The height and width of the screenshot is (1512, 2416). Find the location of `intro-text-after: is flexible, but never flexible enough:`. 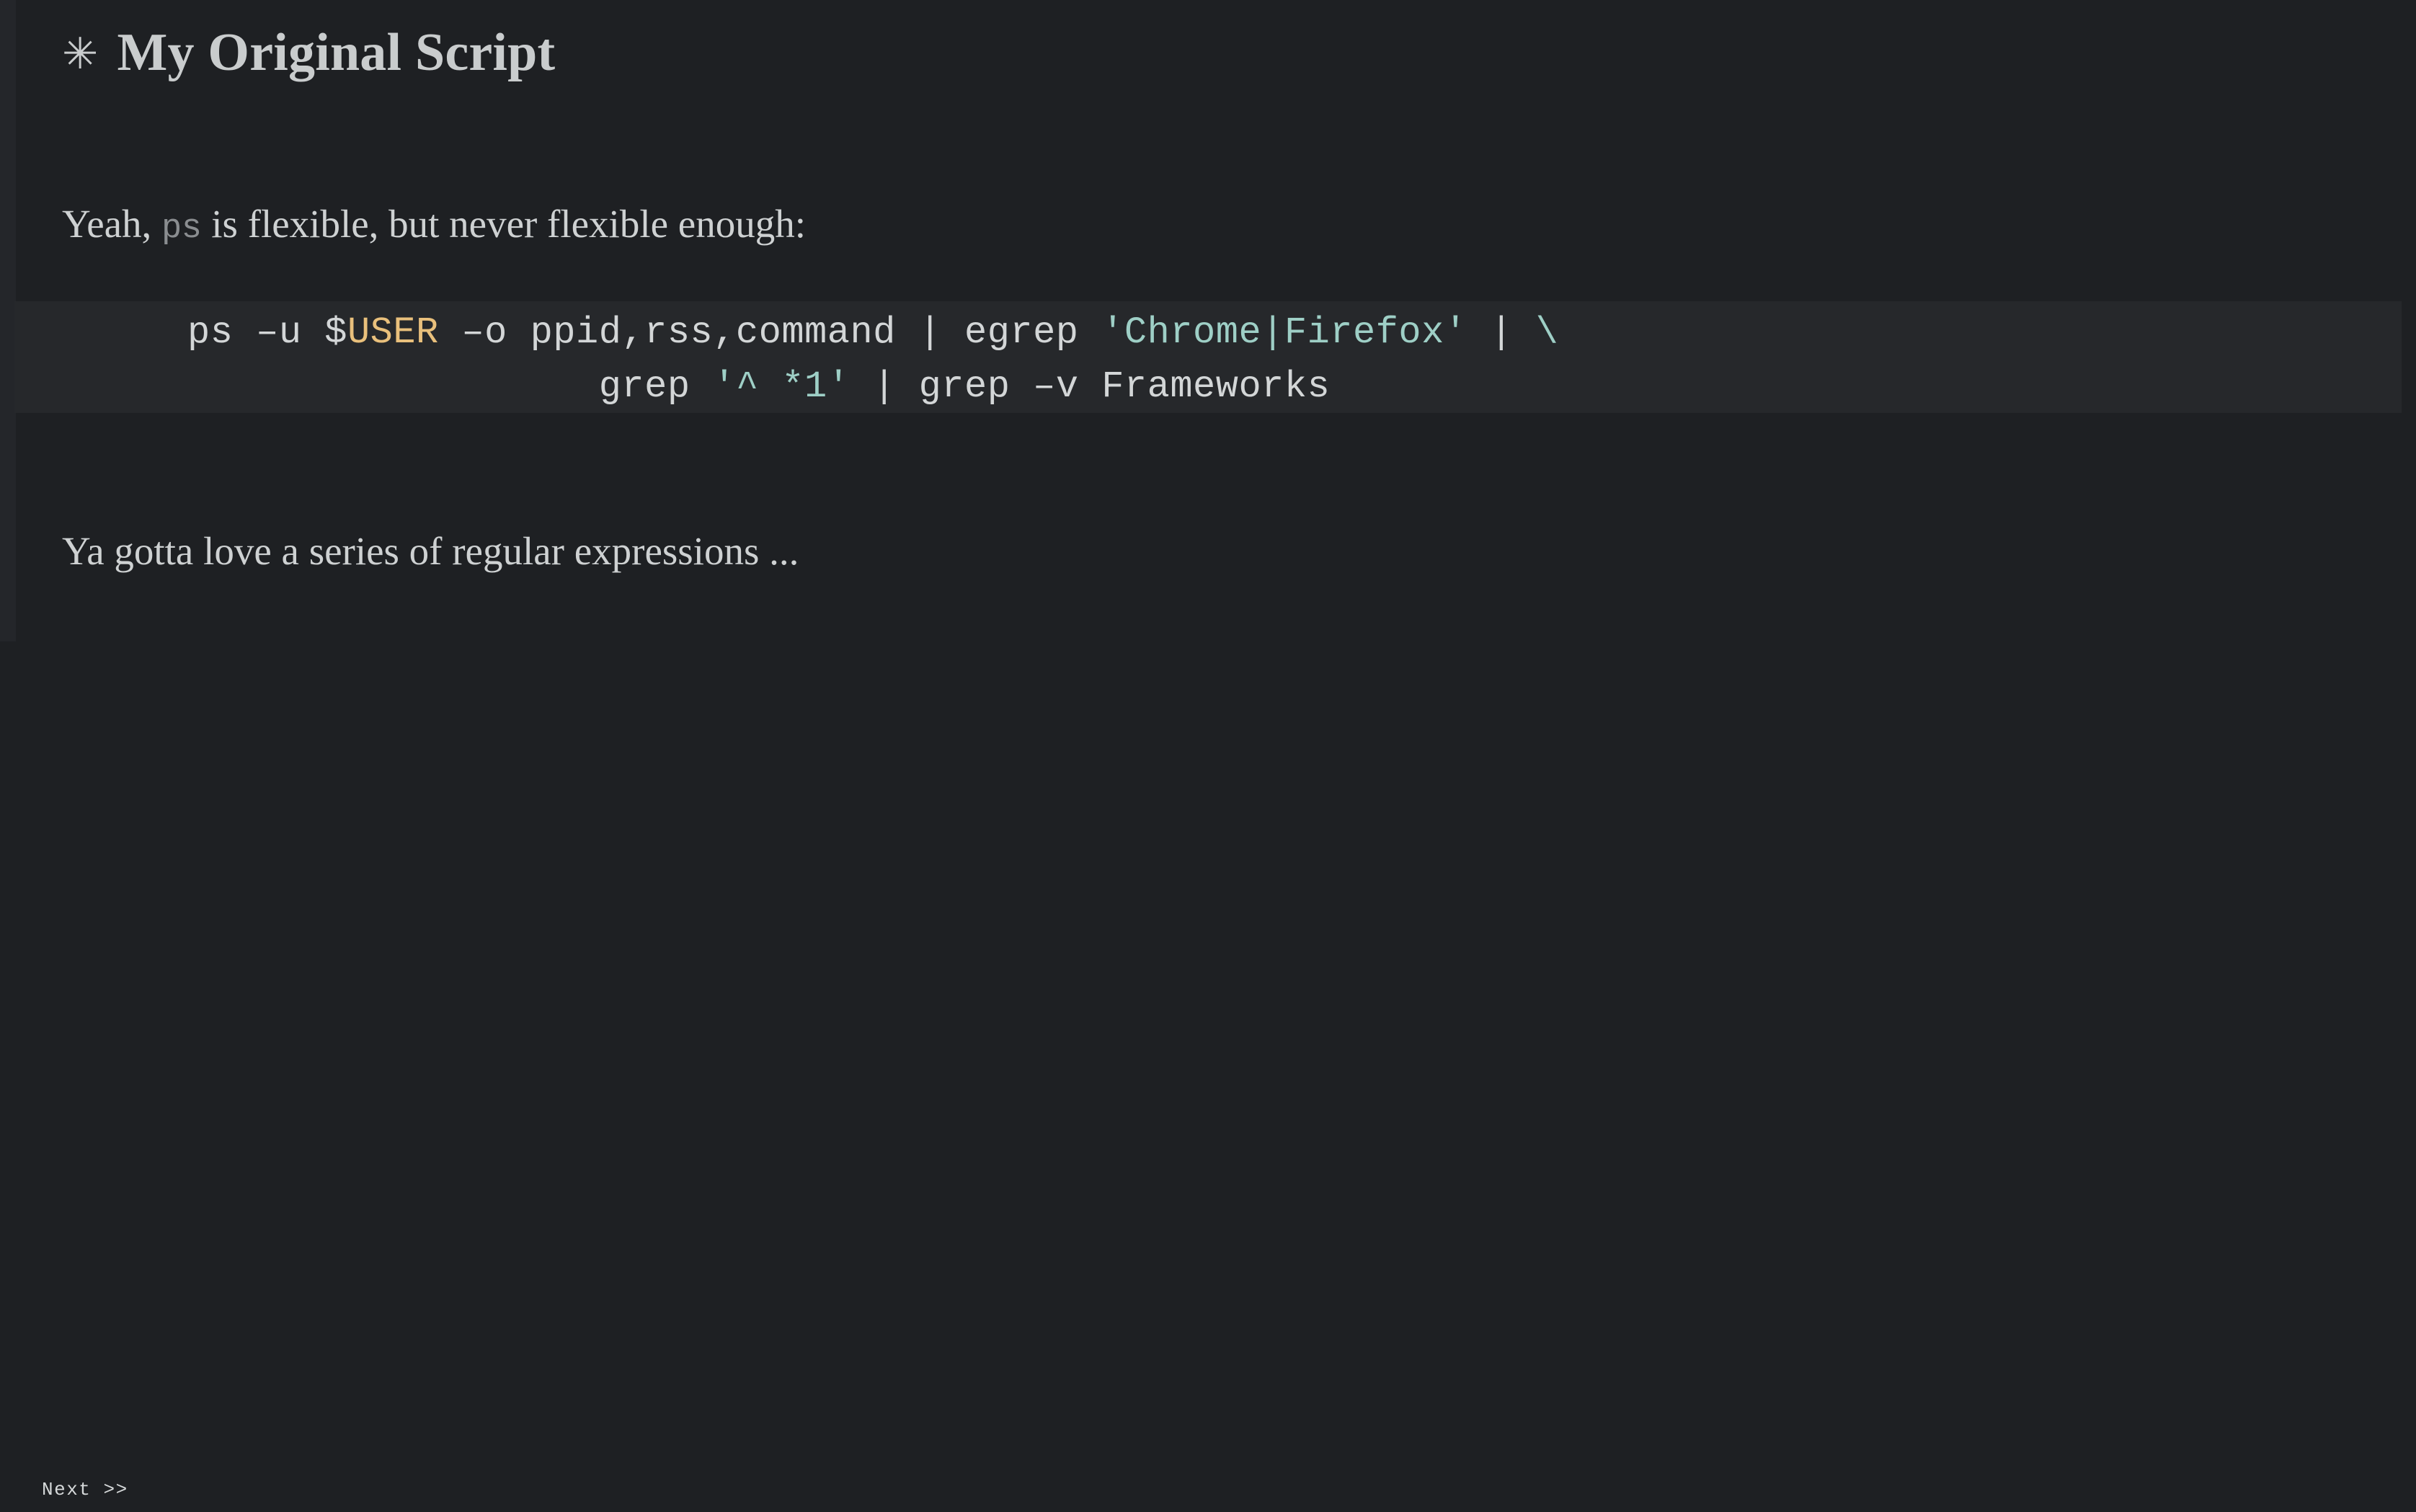

intro-text-after: is flexible, but never flexible enough: is located at coordinates (503, 224).